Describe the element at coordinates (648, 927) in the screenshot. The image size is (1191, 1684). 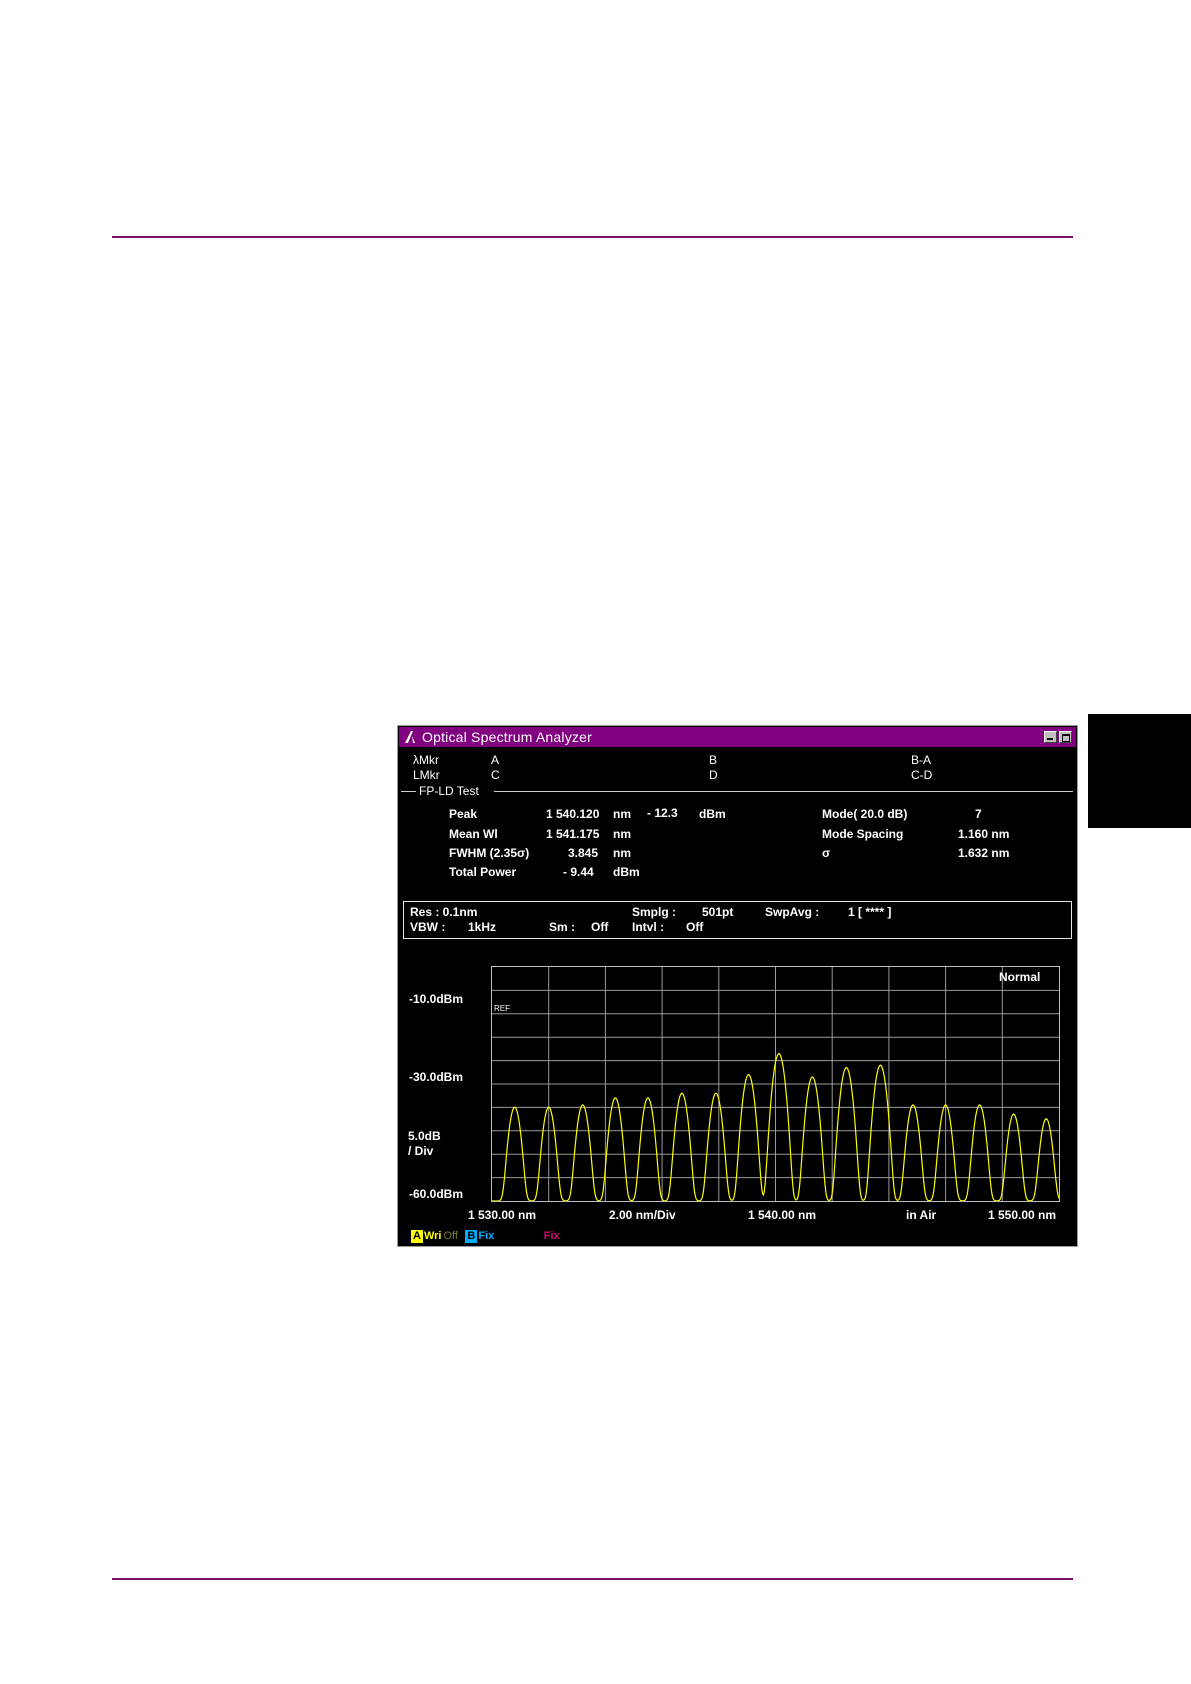
I see `interval-label: Intvl :` at that location.